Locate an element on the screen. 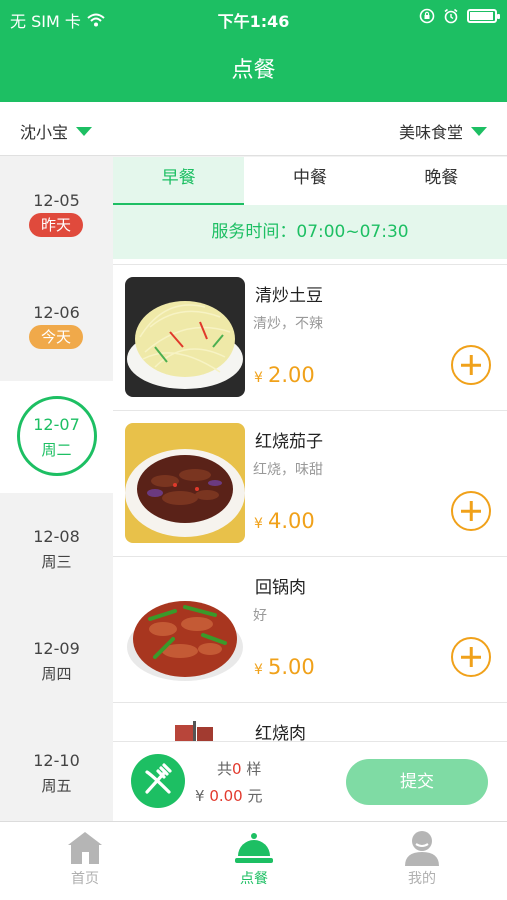  date-text: 12-06 is located at coordinates (56, 312).